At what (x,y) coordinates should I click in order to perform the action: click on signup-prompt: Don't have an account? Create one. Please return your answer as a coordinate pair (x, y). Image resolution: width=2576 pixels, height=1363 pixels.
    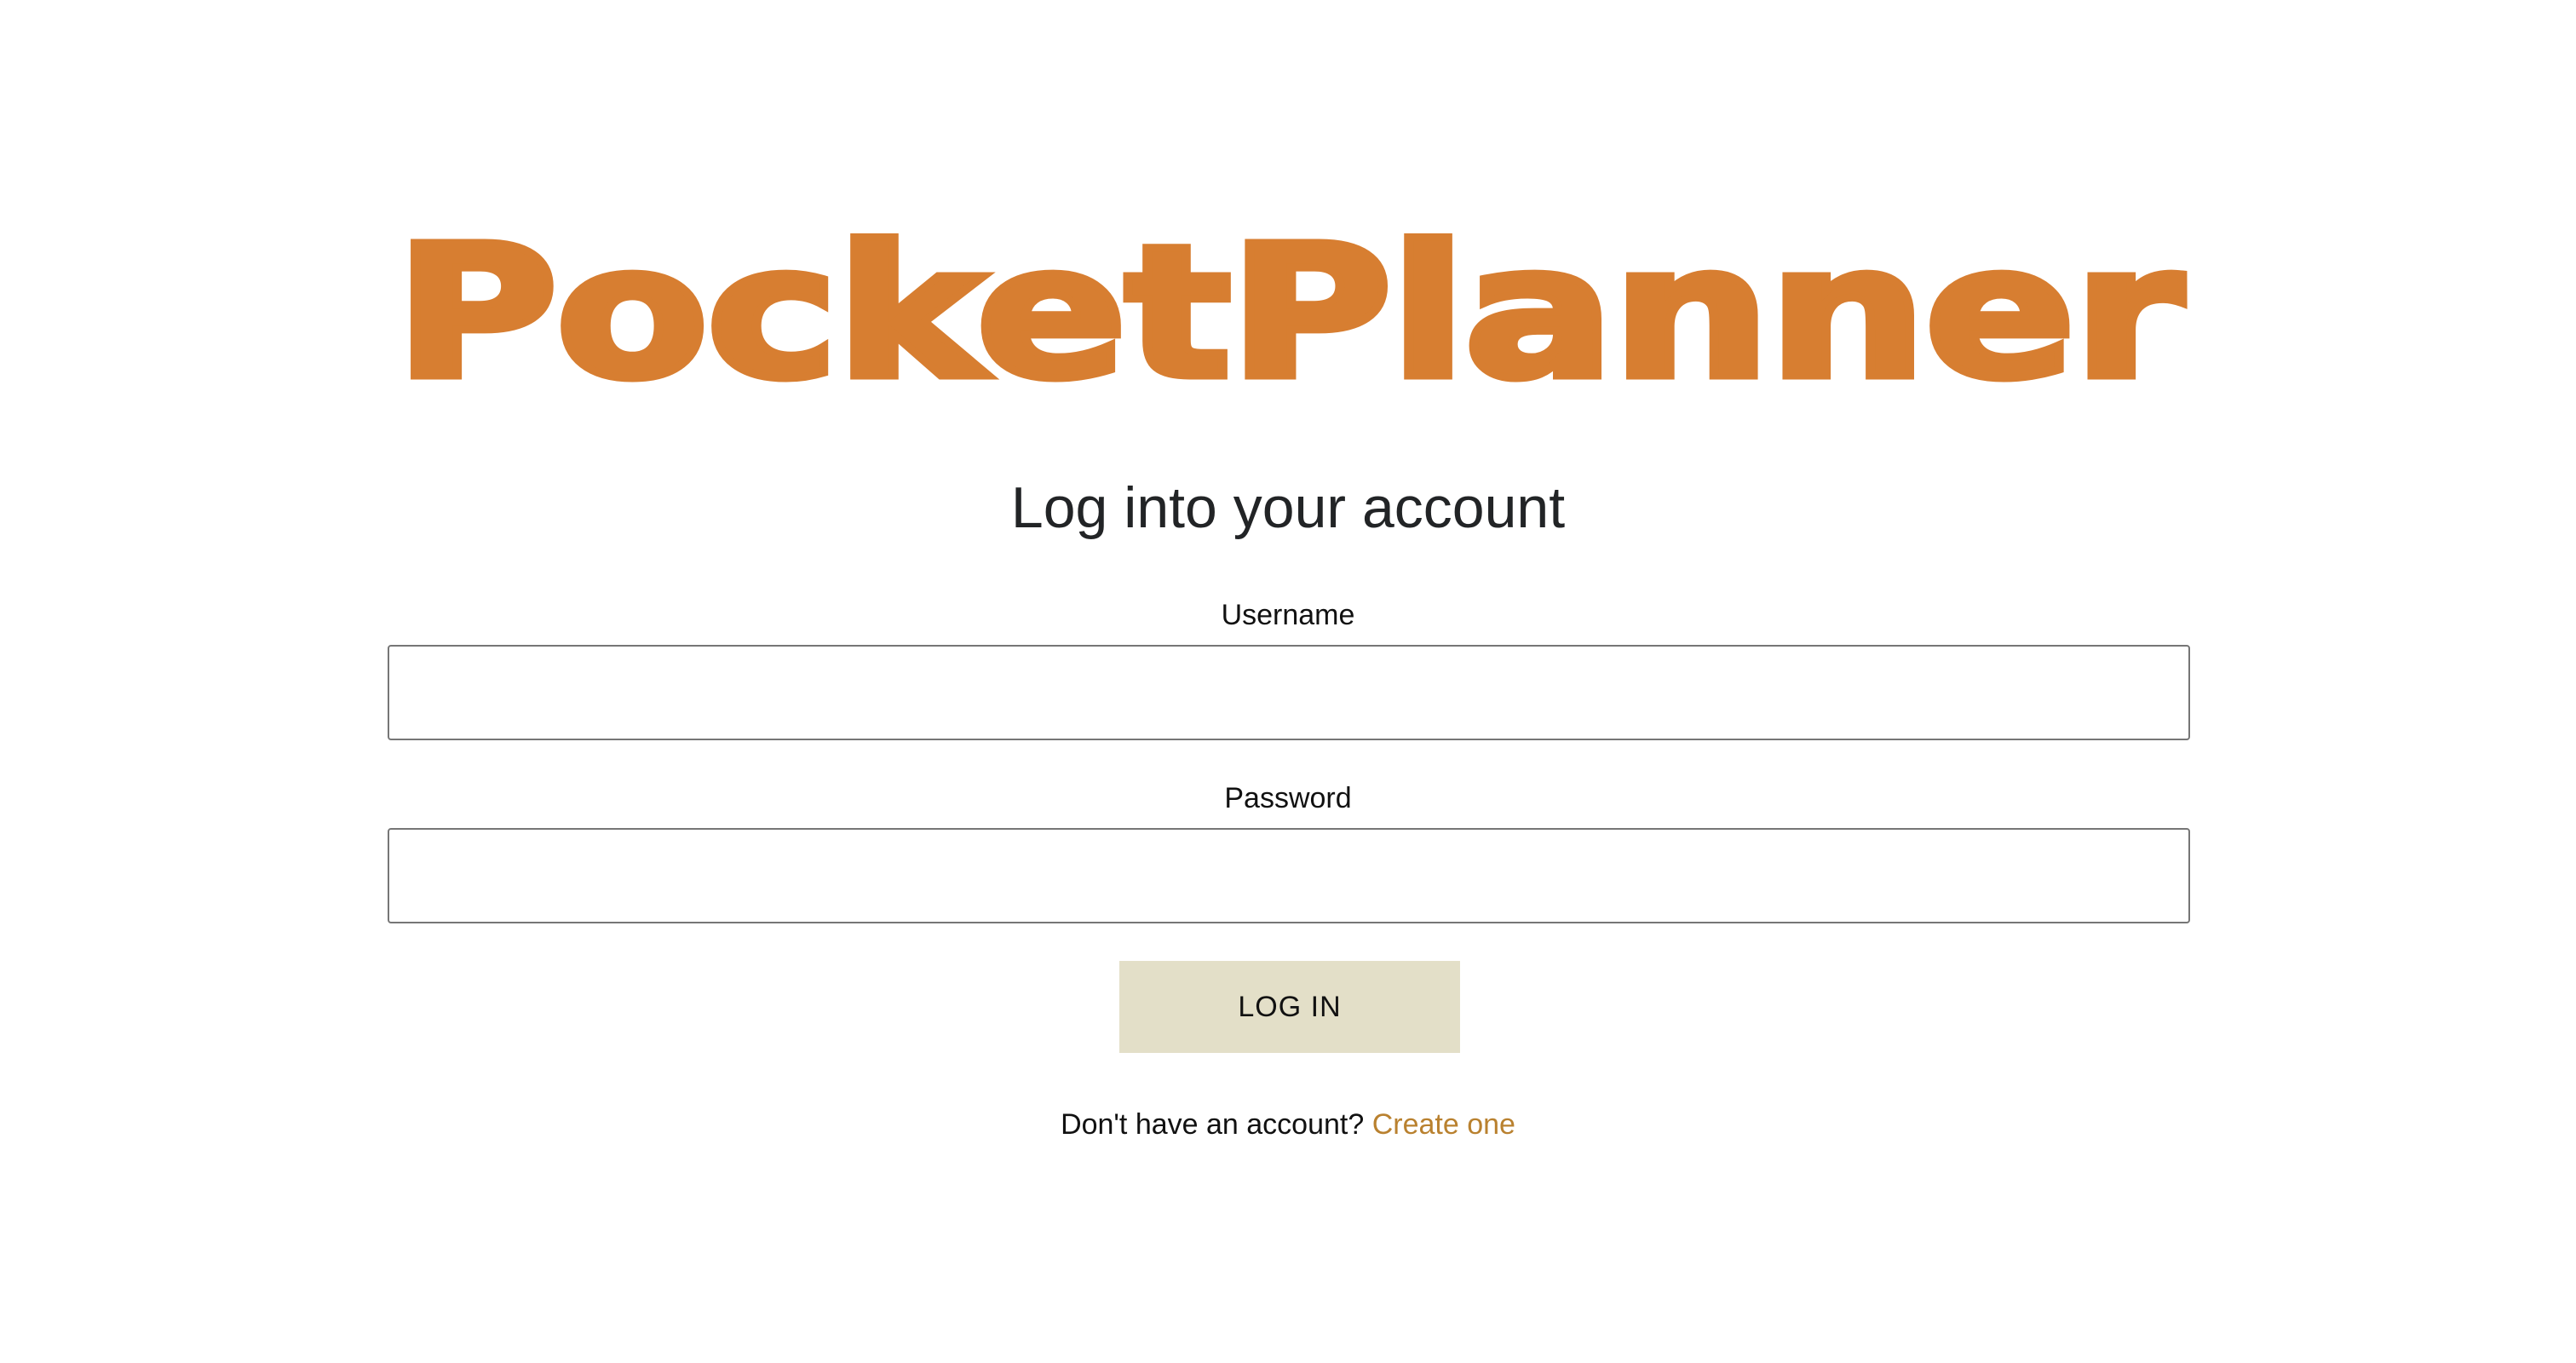
    Looking at the image, I should click on (1288, 1124).